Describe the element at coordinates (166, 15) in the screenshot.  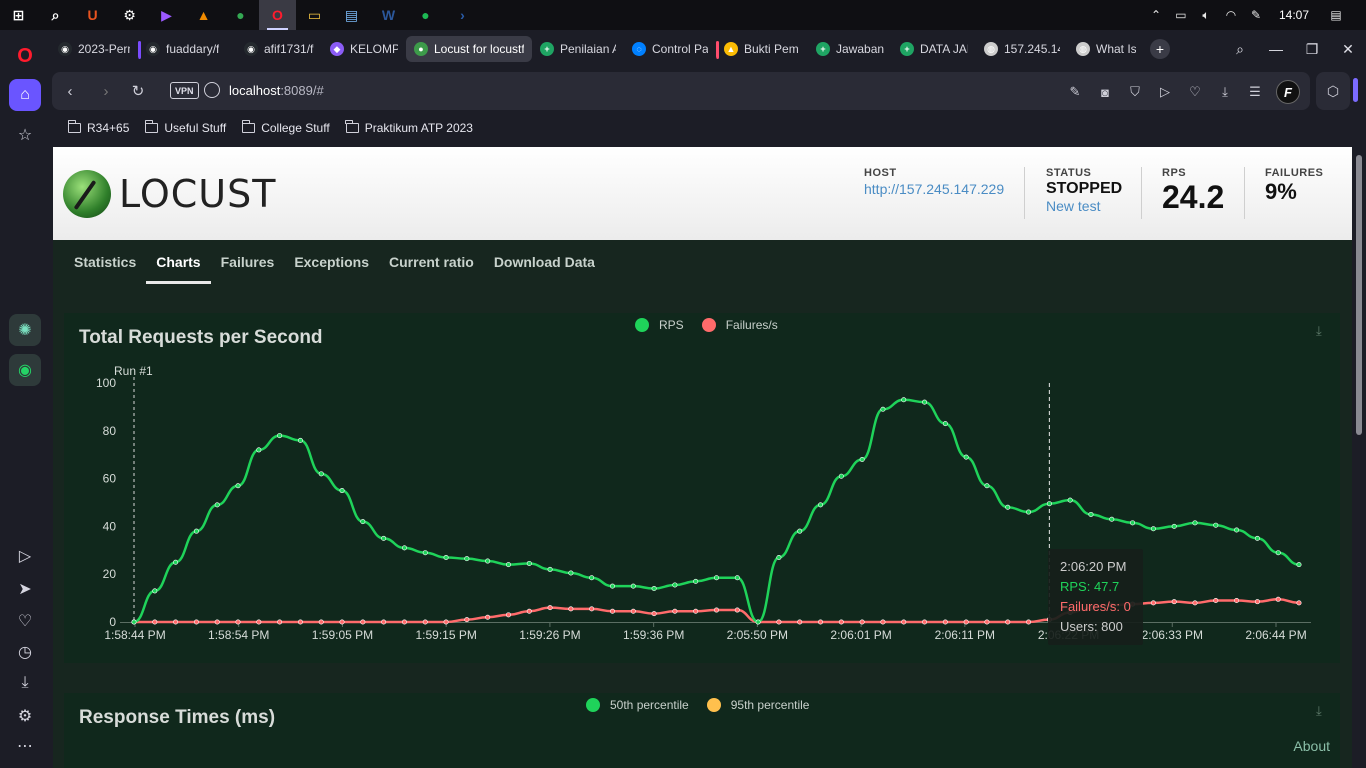
I see `taskbar-media-player-icon: ▶` at that location.